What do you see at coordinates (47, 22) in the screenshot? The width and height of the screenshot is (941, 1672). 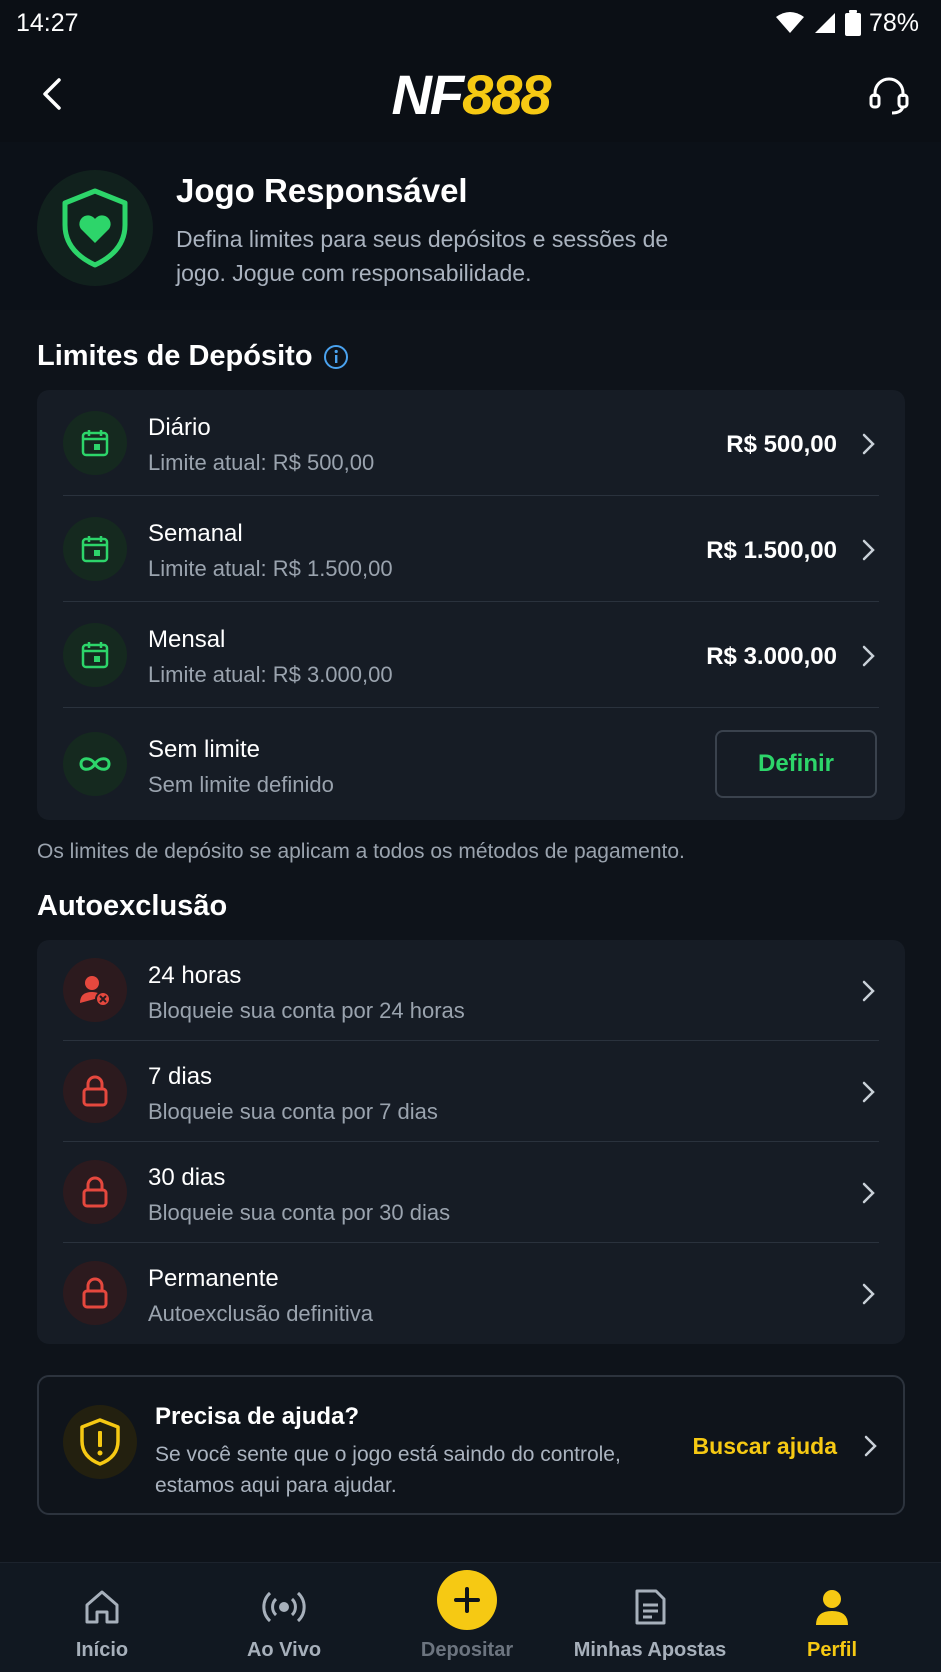 I see `status-time: 14:27` at bounding box center [47, 22].